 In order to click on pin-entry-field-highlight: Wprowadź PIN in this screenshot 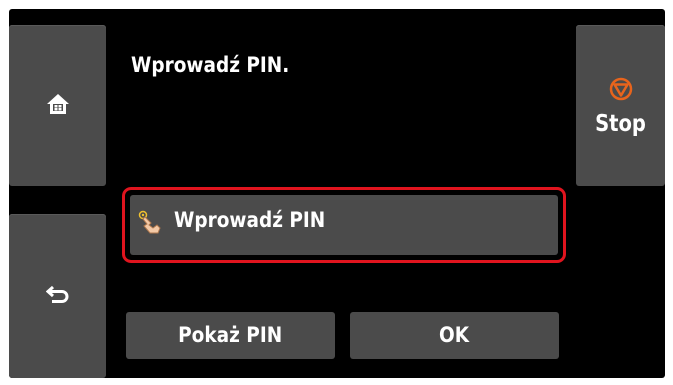, I will do `click(344, 225)`.